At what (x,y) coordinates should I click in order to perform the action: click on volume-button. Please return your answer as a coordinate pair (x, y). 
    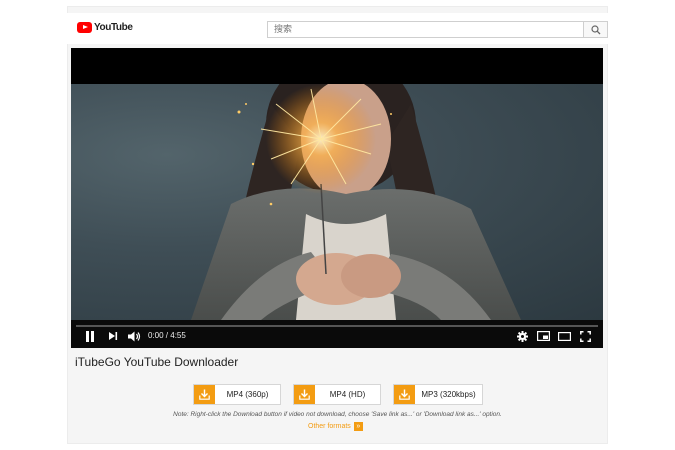
    Looking at the image, I should click on (134, 336).